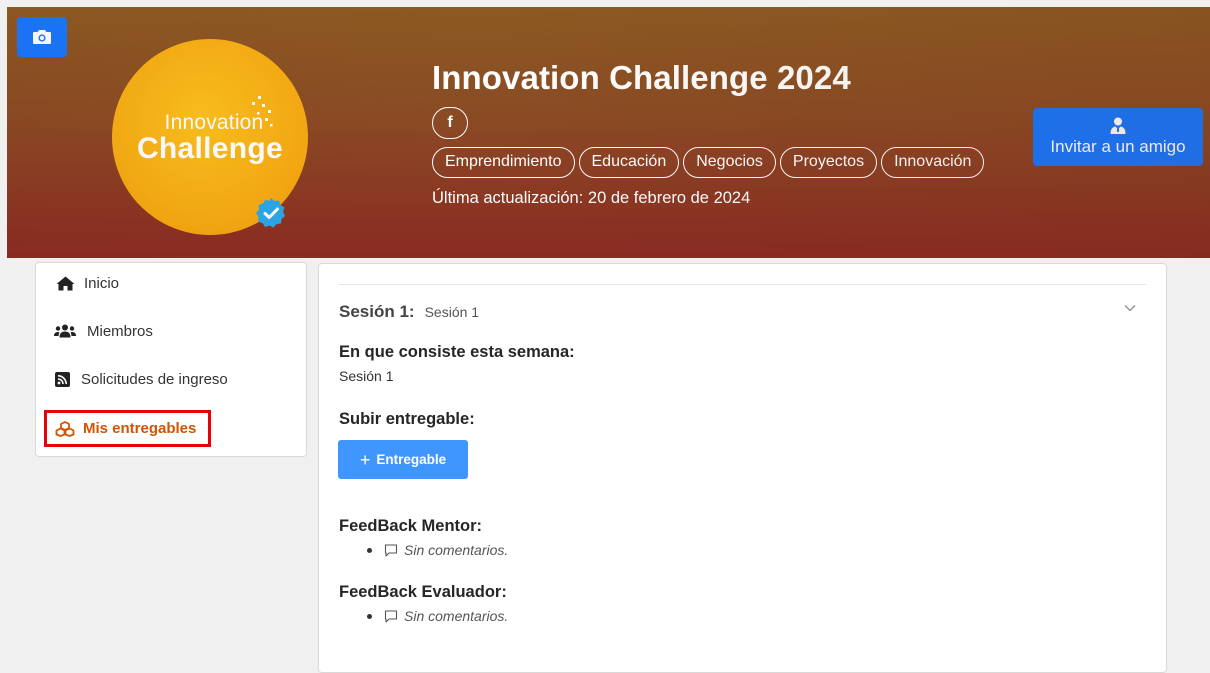 This screenshot has width=1210, height=673. Describe the element at coordinates (742, 284) in the screenshot. I see `divider` at that location.